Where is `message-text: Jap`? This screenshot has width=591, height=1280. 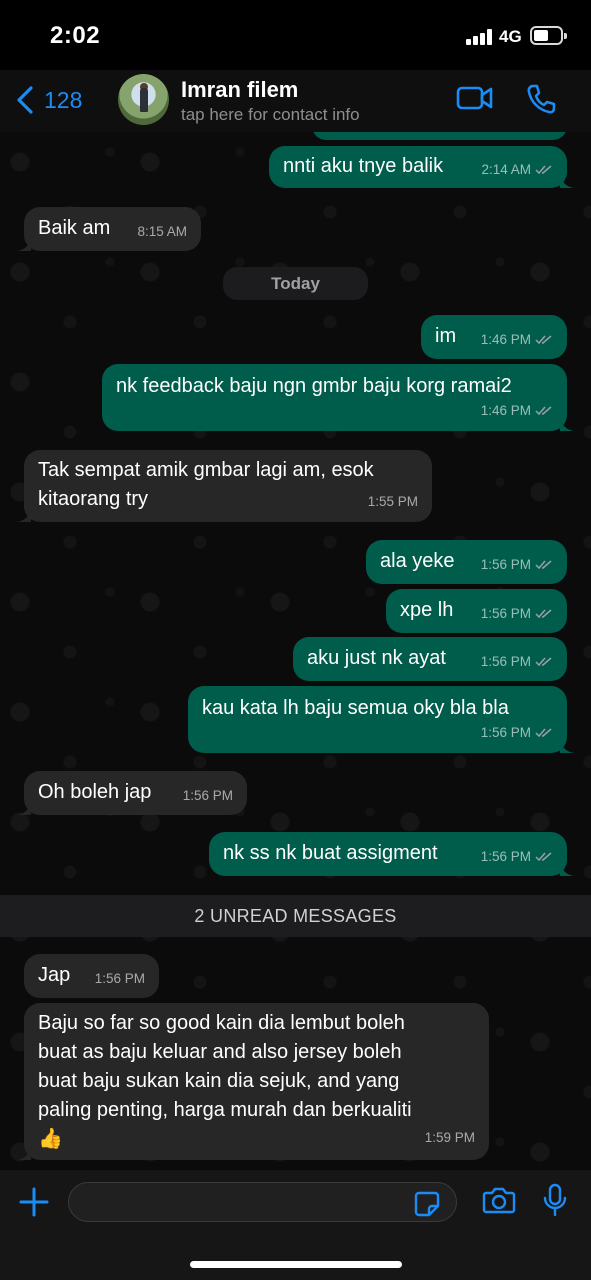 message-text: Jap is located at coordinates (54, 975).